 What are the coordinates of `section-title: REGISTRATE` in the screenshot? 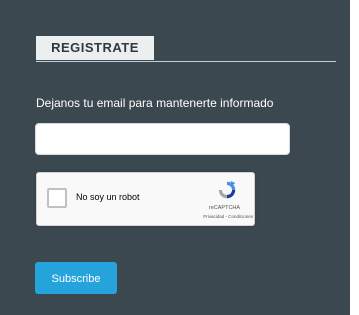 It's located at (95, 48).